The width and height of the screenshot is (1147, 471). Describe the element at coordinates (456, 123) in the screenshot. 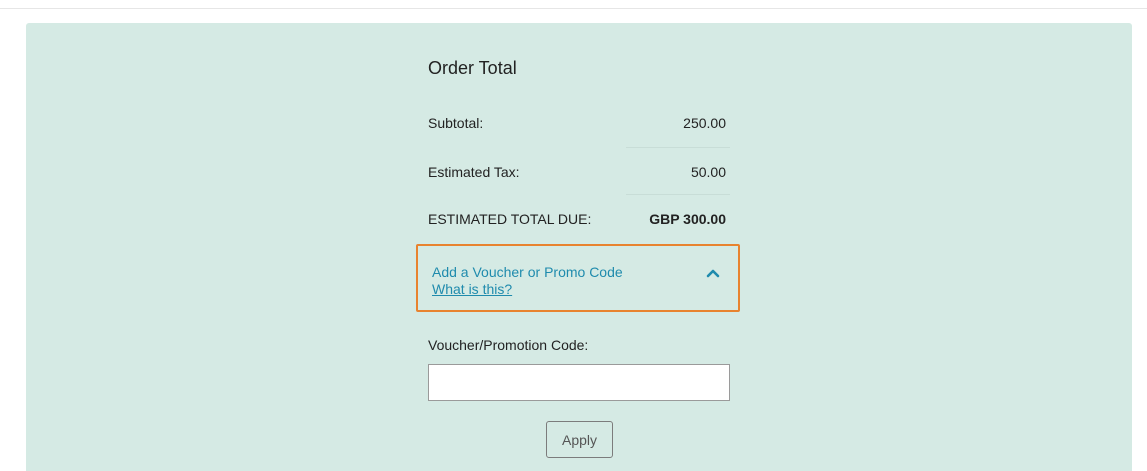

I see `subtotal-label: Subtotal:` at that location.